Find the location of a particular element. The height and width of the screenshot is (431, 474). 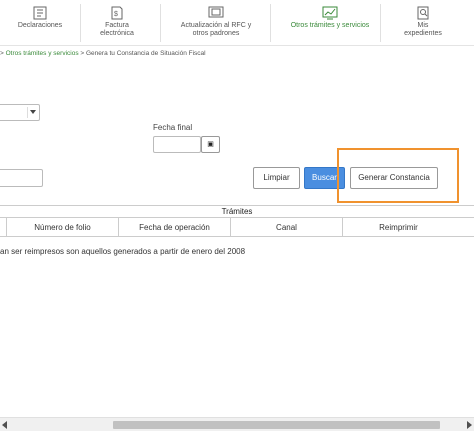

column-header-reimprimir: Reimprimir is located at coordinates (398, 227).